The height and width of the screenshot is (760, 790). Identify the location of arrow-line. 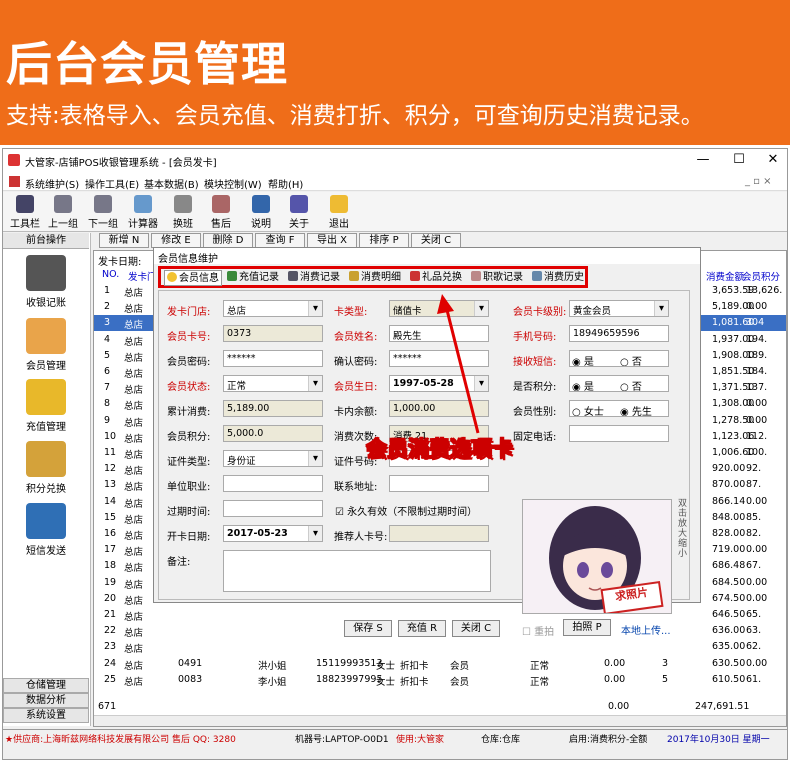
(462, 371).